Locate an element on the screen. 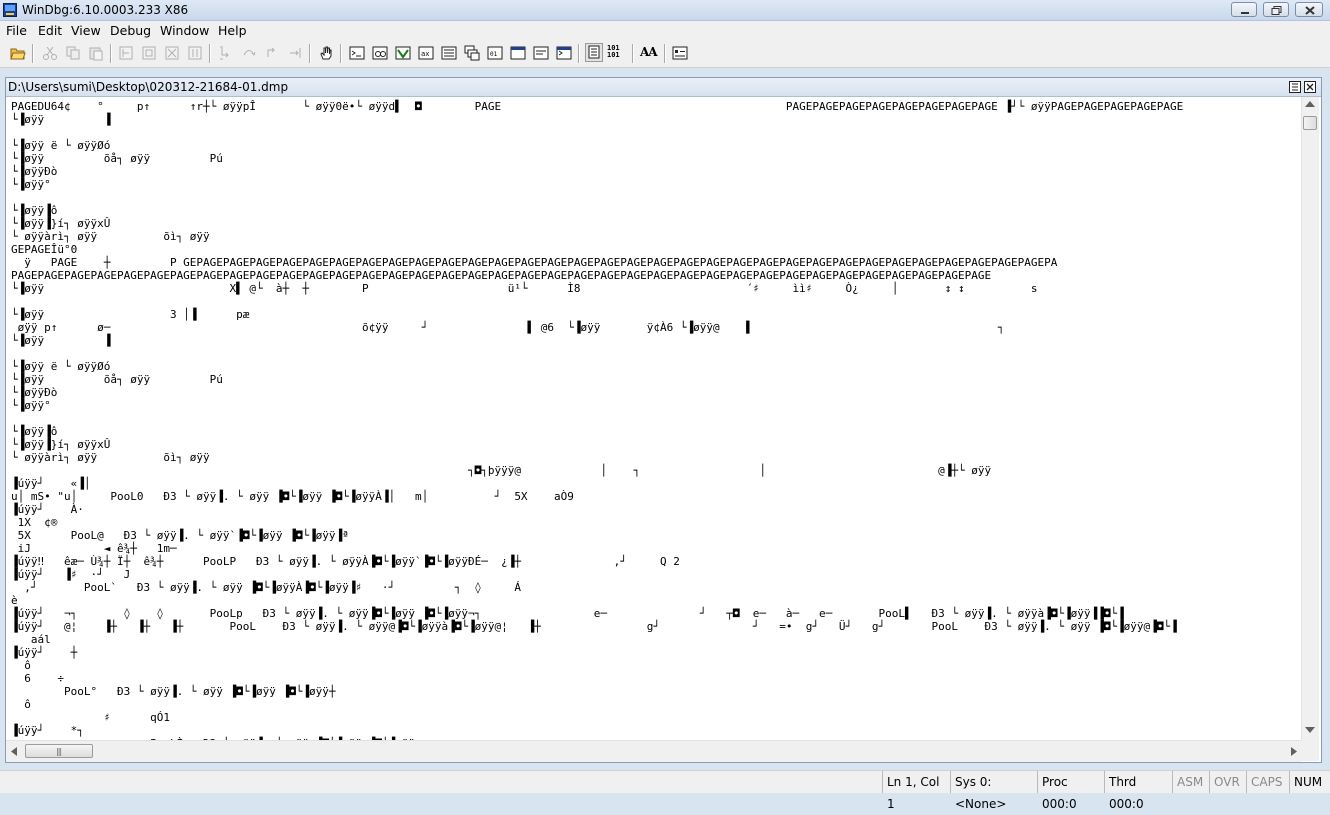 The height and width of the screenshot is (815, 1330). run-to-cursor-button is located at coordinates (295, 53).